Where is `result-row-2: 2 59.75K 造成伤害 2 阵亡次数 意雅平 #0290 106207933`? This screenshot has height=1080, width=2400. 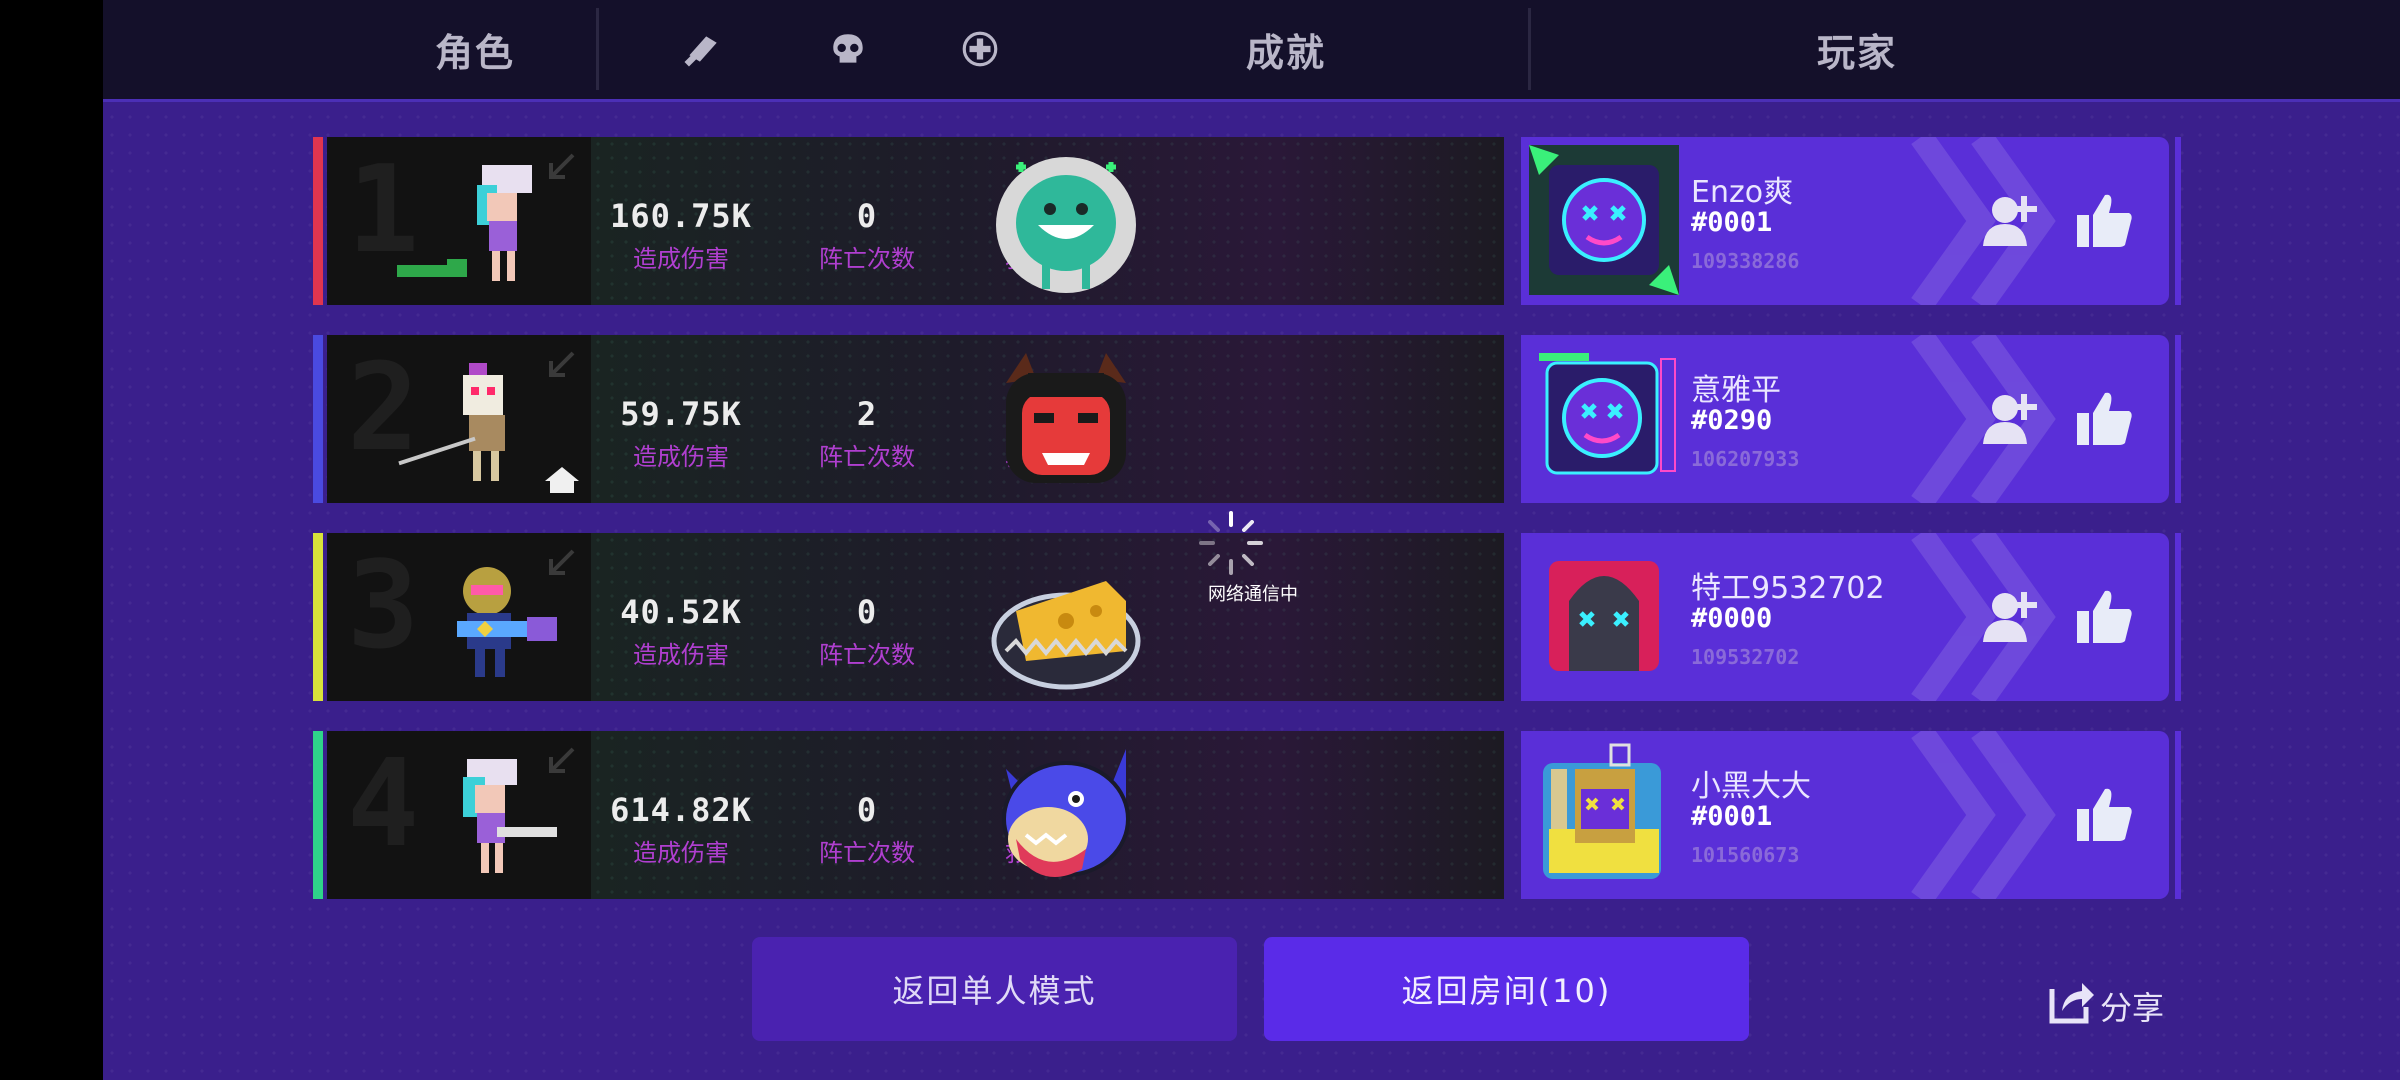
result-row-2: 2 59.75K 造成伤害 2 阵亡次数 意雅平 #0290 106207933 is located at coordinates (1250, 419).